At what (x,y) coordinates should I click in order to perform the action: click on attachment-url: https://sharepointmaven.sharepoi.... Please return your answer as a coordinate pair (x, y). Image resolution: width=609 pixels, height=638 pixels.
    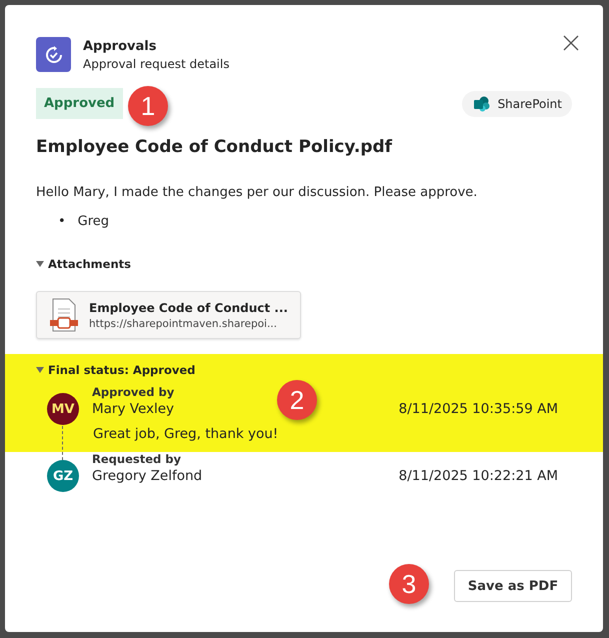
    Looking at the image, I should click on (183, 324).